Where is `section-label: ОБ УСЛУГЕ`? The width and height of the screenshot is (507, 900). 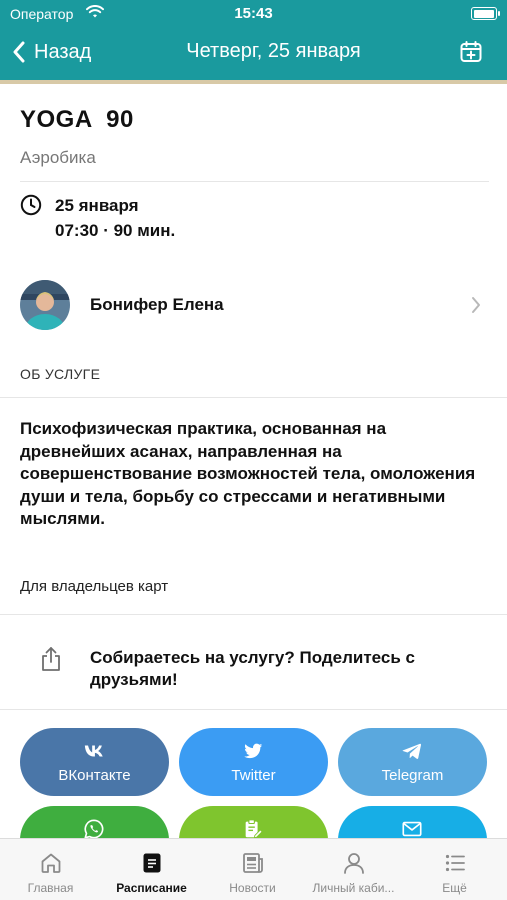
section-label: ОБ УСЛУГЕ is located at coordinates (60, 374).